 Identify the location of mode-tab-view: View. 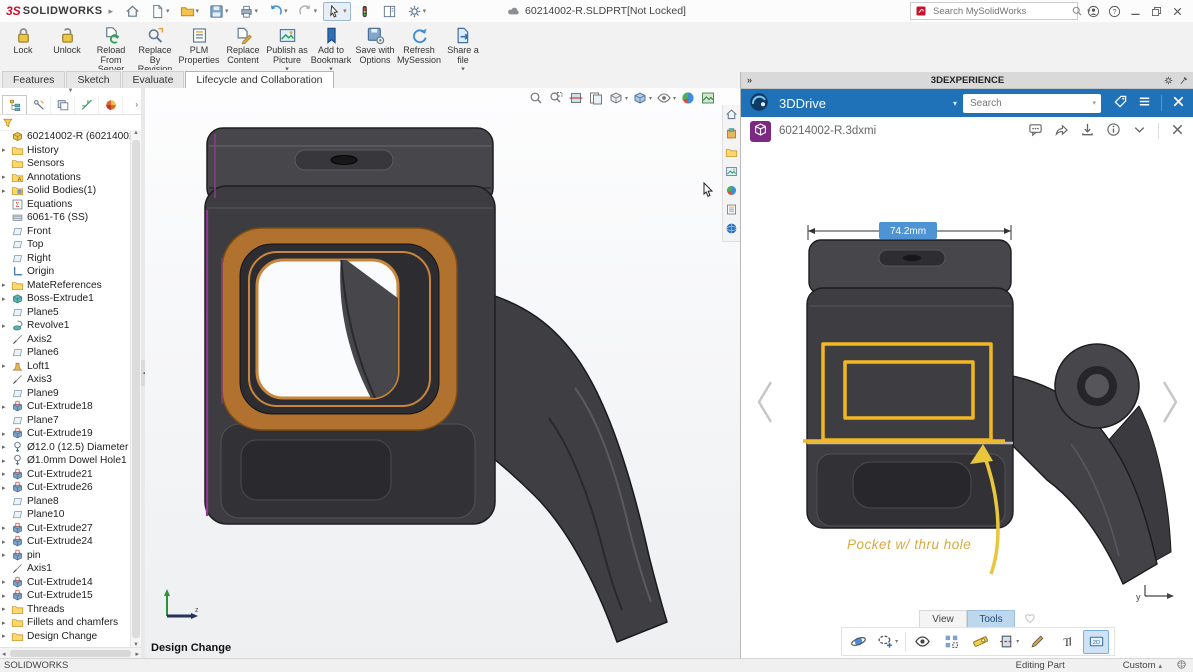
(943, 619).